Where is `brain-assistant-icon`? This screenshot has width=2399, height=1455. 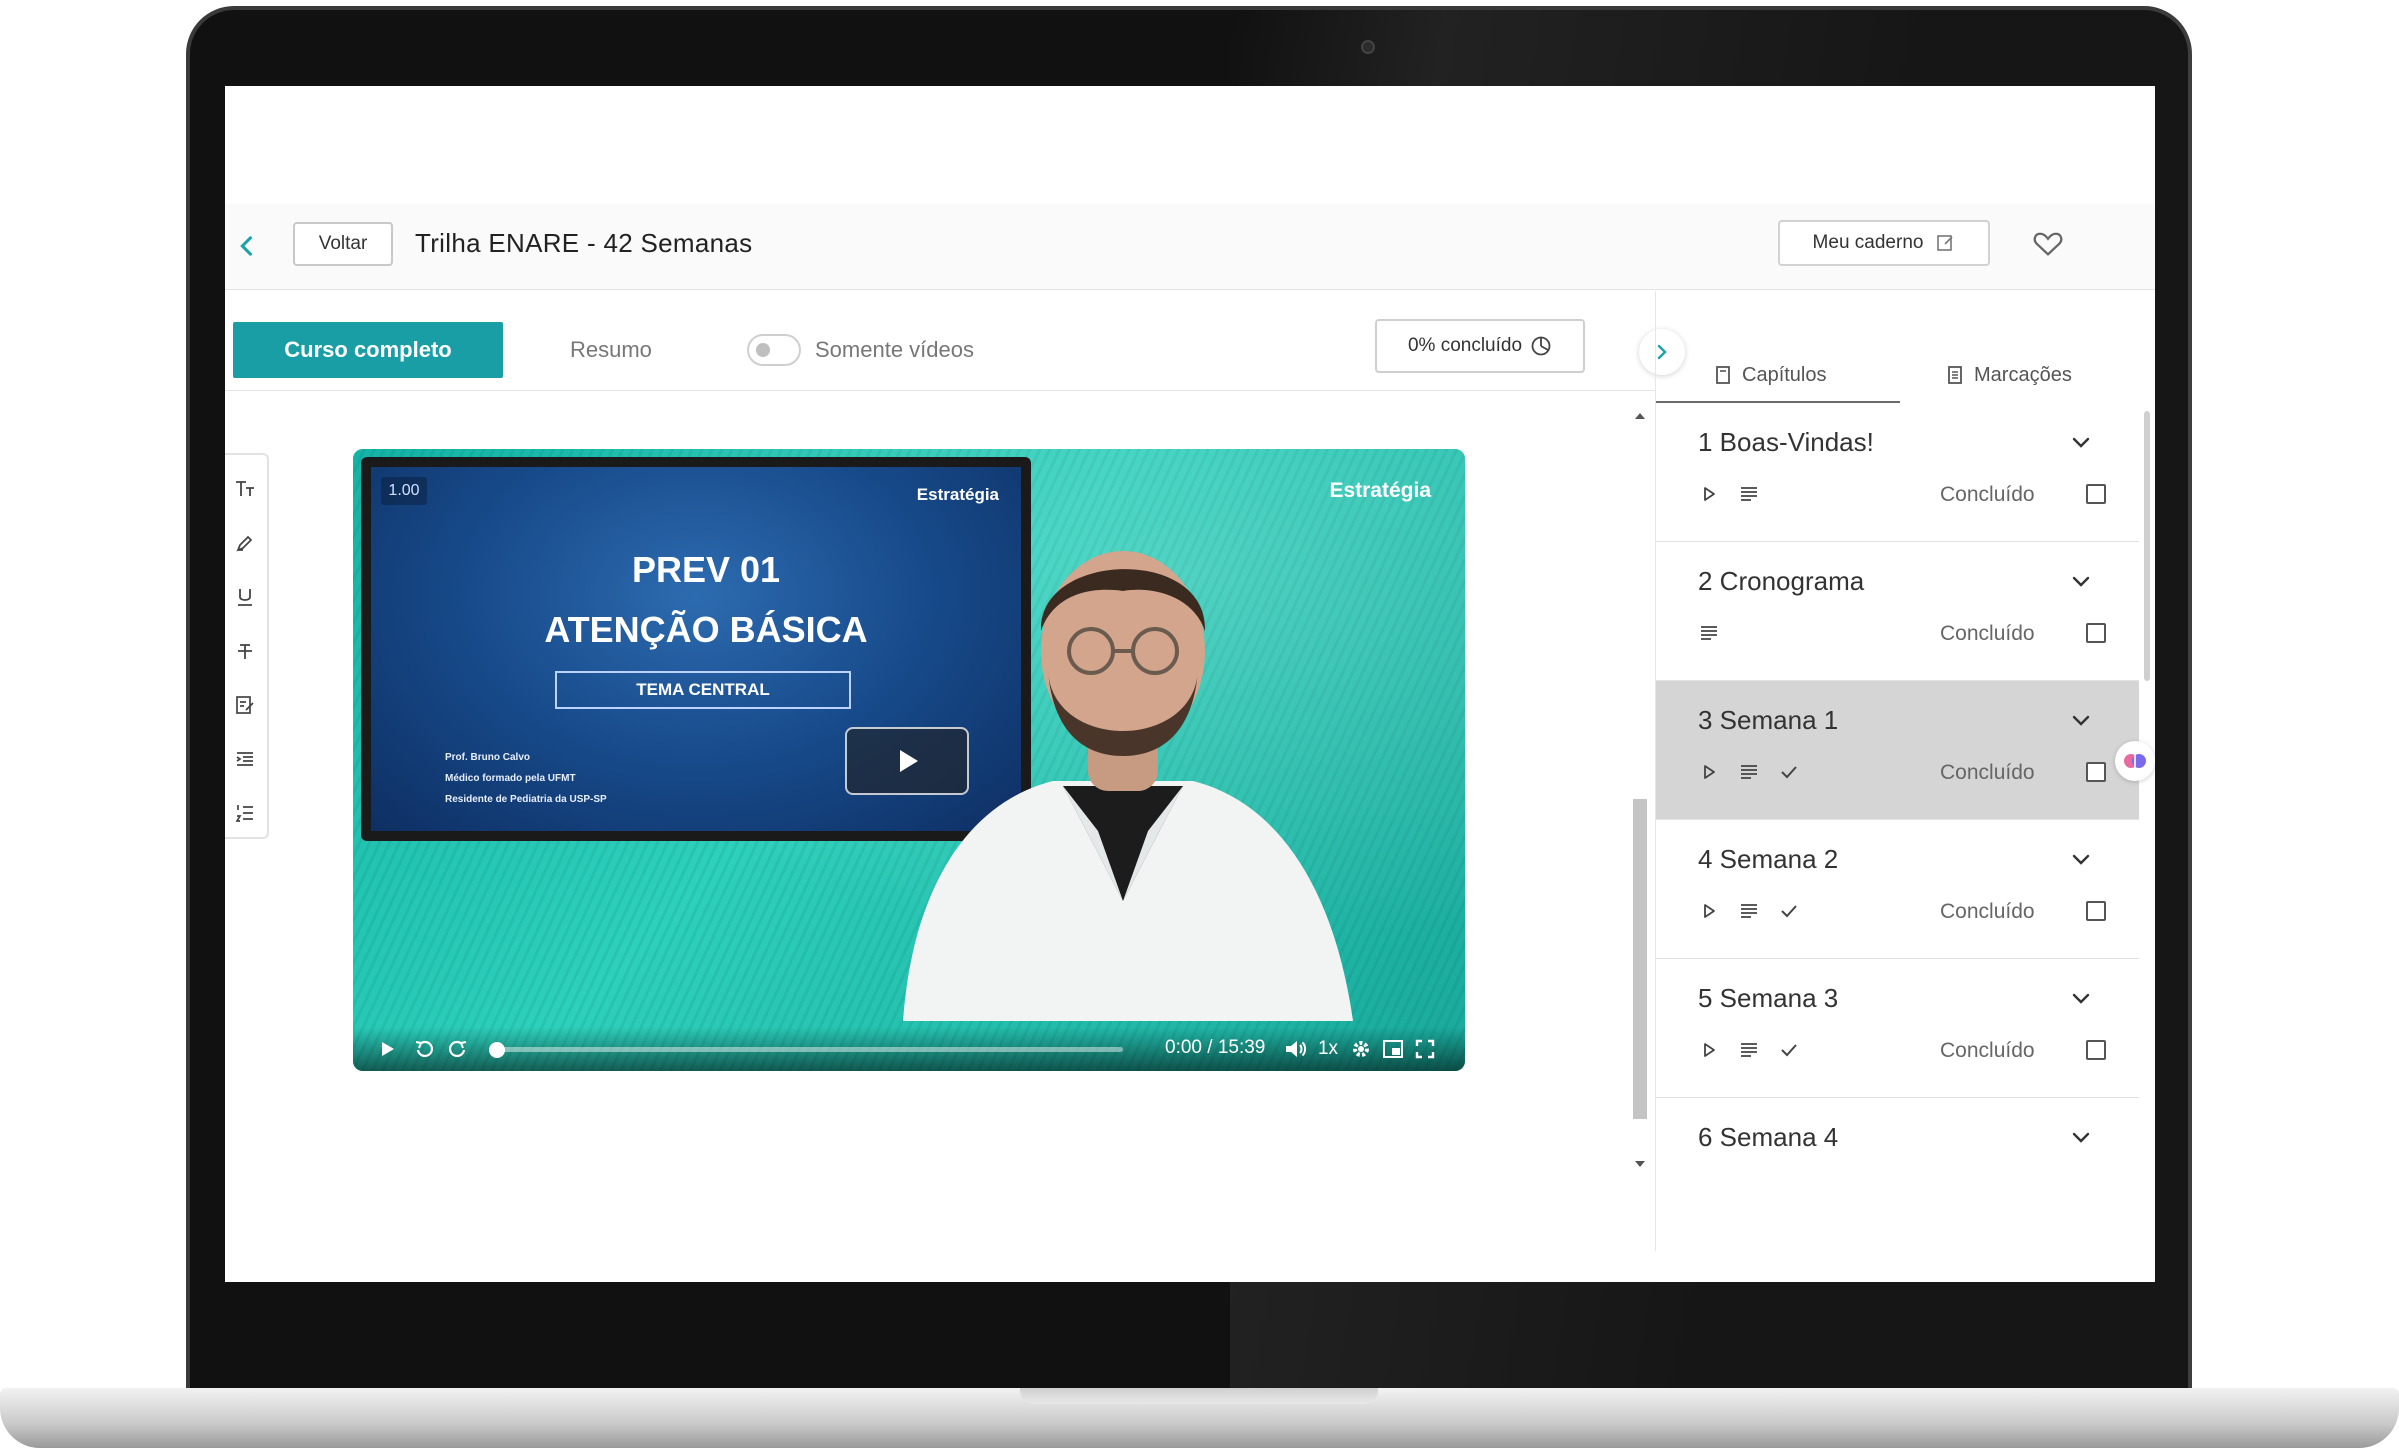
brain-assistant-icon is located at coordinates (2135, 761).